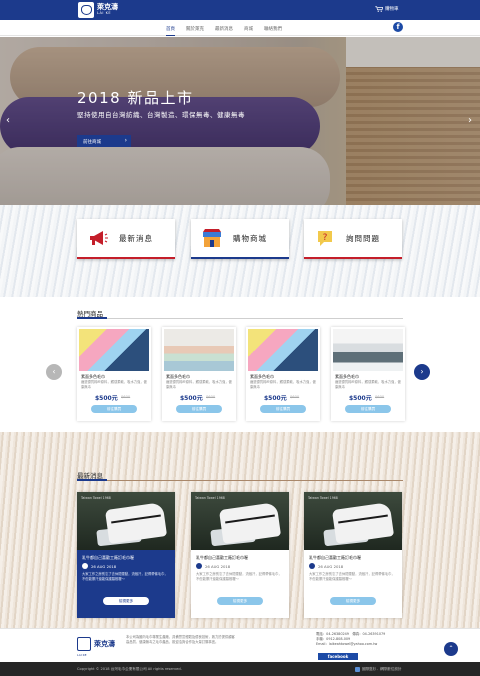  Describe the element at coordinates (212, 238) in the screenshot. I see `shop-icon` at that location.